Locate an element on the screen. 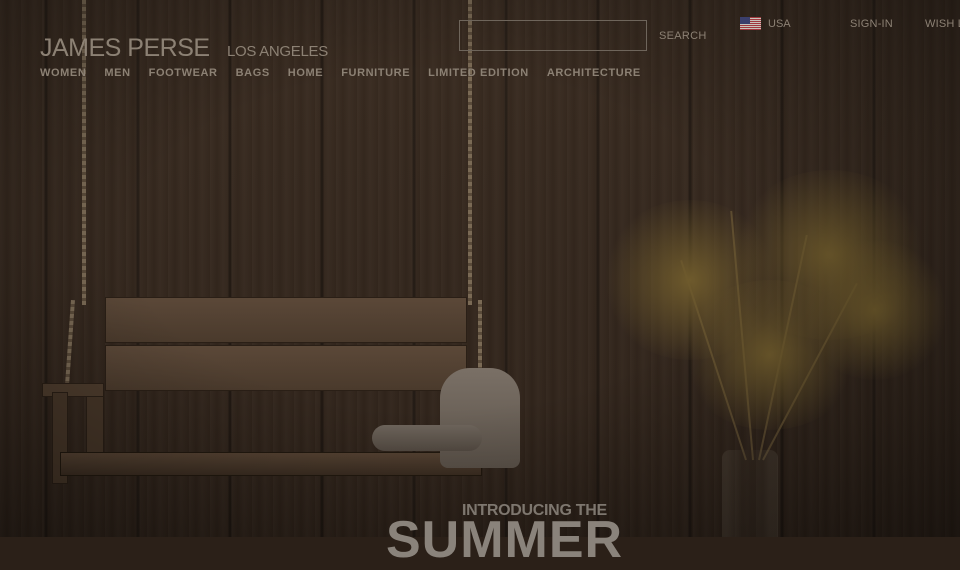 This screenshot has width=960, height=570. sign-in-link: SIGN-IN is located at coordinates (871, 24).